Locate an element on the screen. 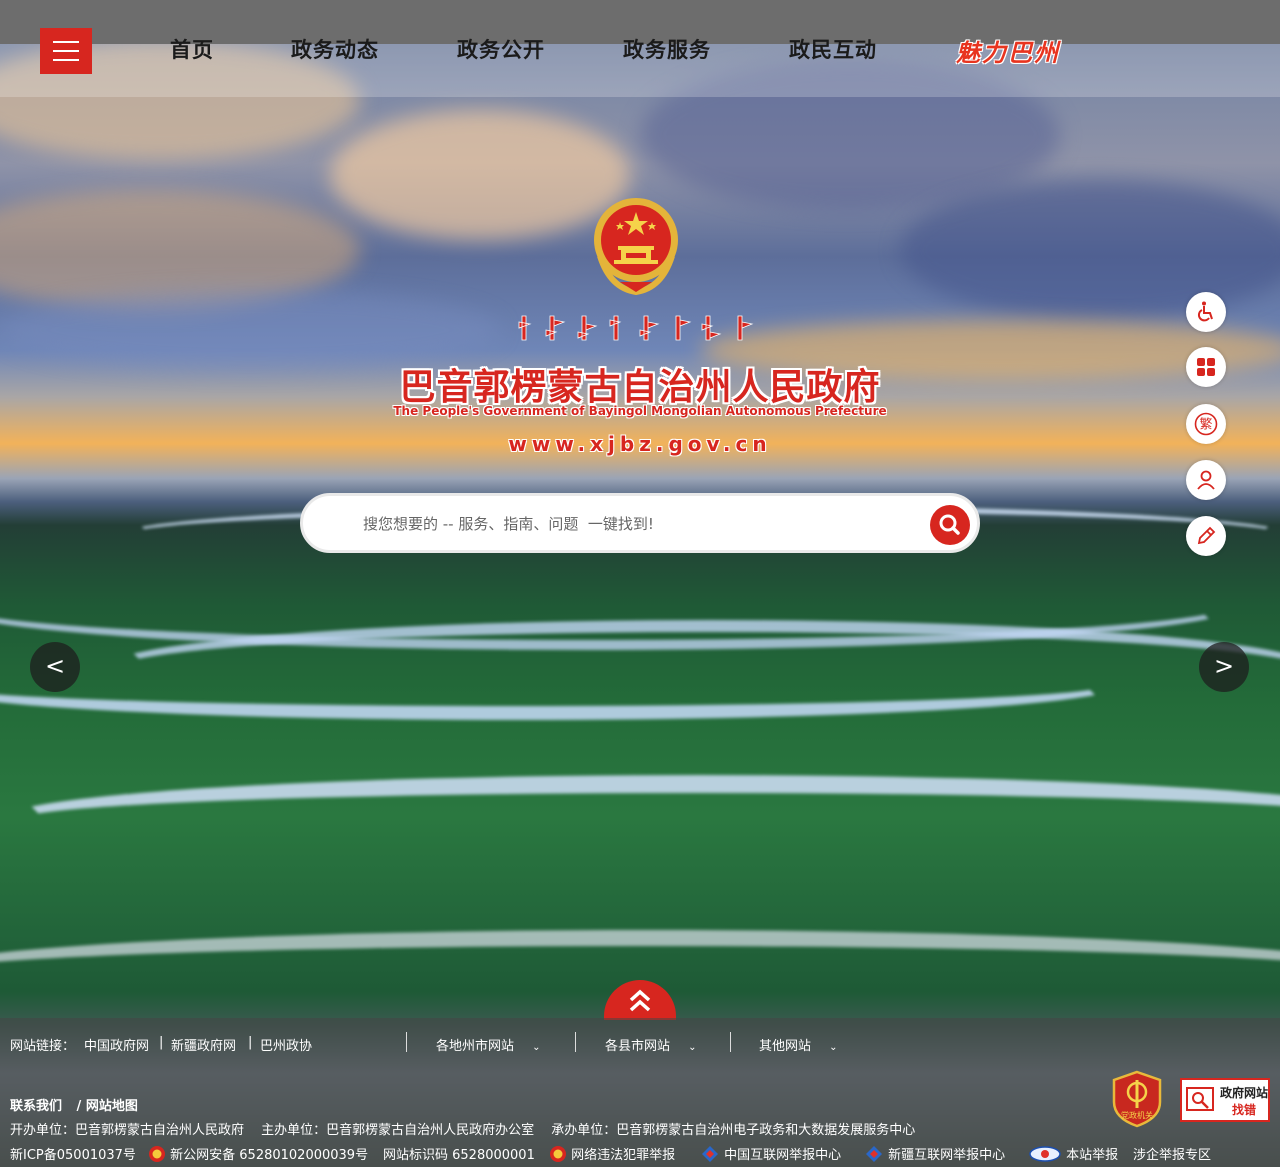 Image resolution: width=1280 pixels, height=1167 pixels. badge-line2: 找错 is located at coordinates (1244, 1110).